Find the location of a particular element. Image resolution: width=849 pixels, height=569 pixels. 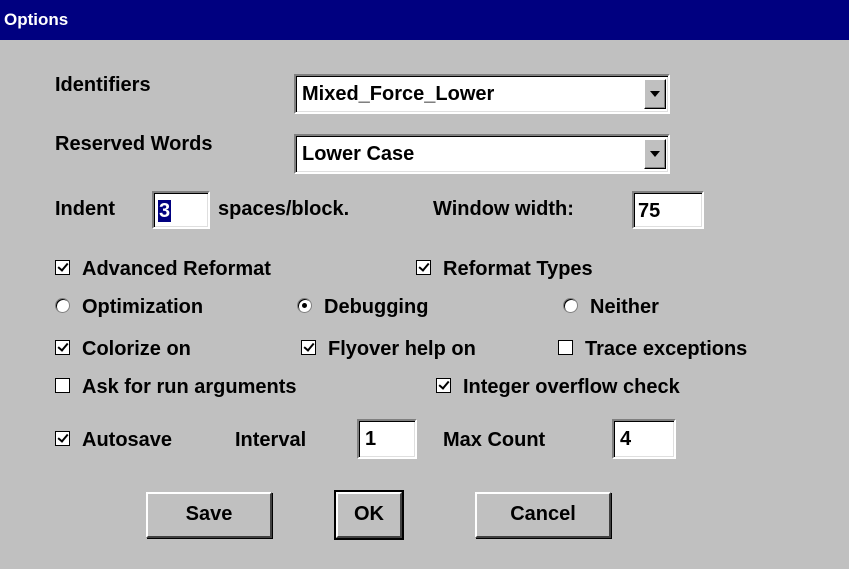

identifiers-select: Mixed_Force_Lower is located at coordinates (482, 94).